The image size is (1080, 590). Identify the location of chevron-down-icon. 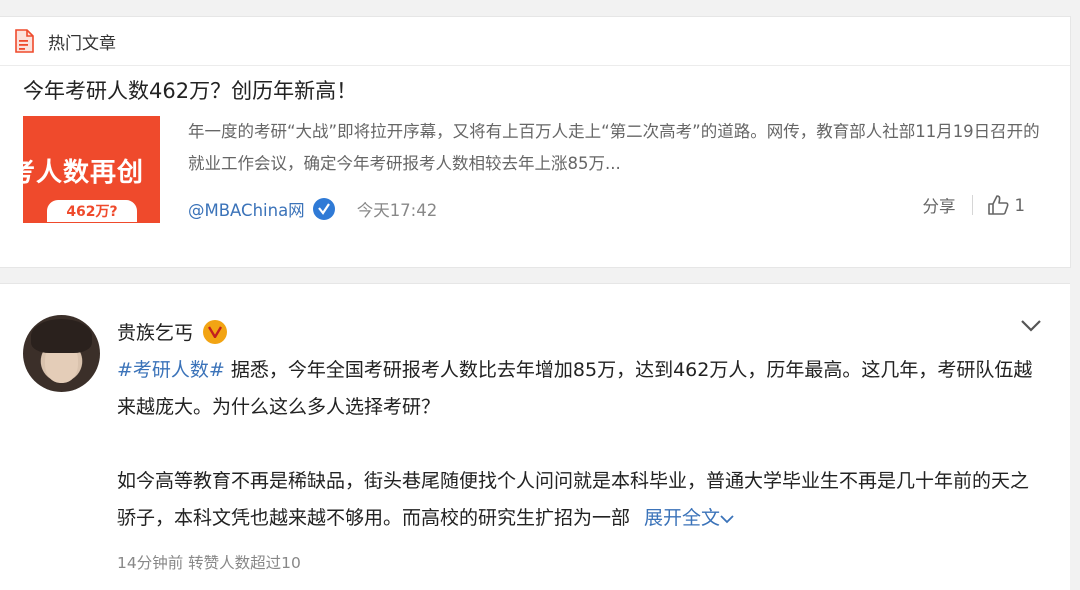
(1031, 327).